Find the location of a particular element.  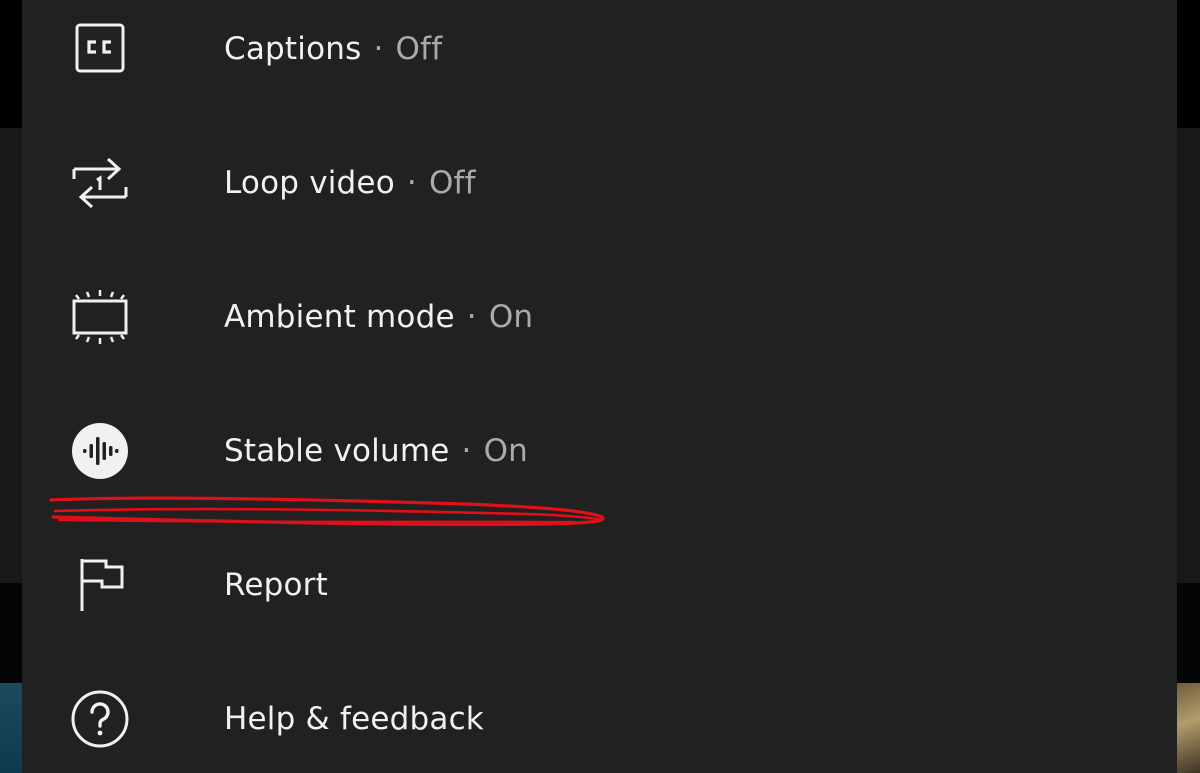

help-icon is located at coordinates (100, 719).